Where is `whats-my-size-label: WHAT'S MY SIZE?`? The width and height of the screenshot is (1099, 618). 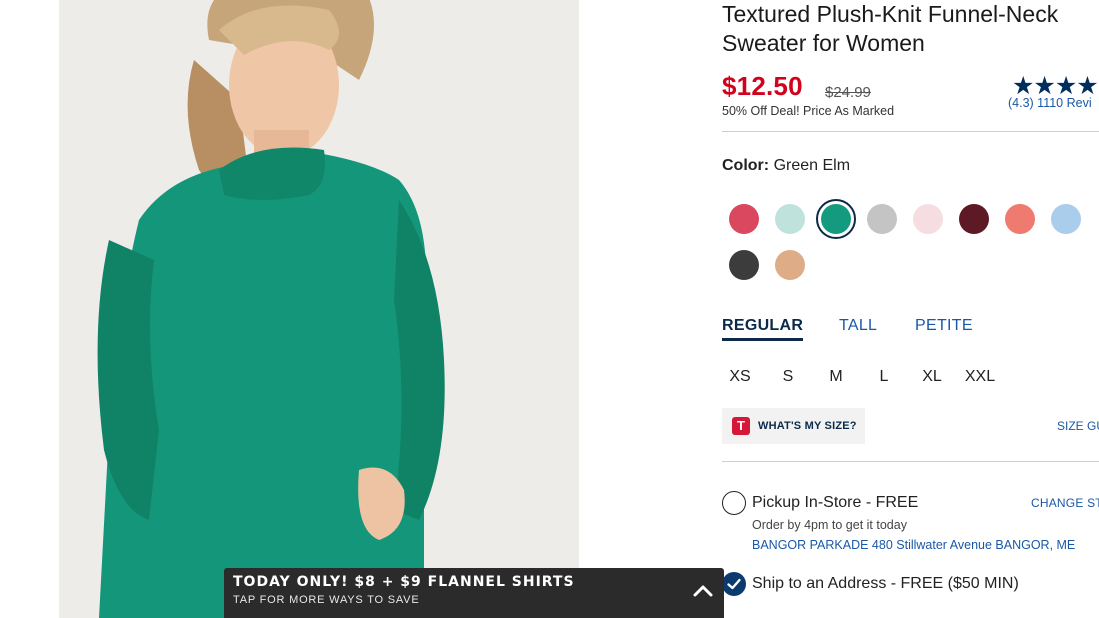 whats-my-size-label: WHAT'S MY SIZE? is located at coordinates (807, 426).